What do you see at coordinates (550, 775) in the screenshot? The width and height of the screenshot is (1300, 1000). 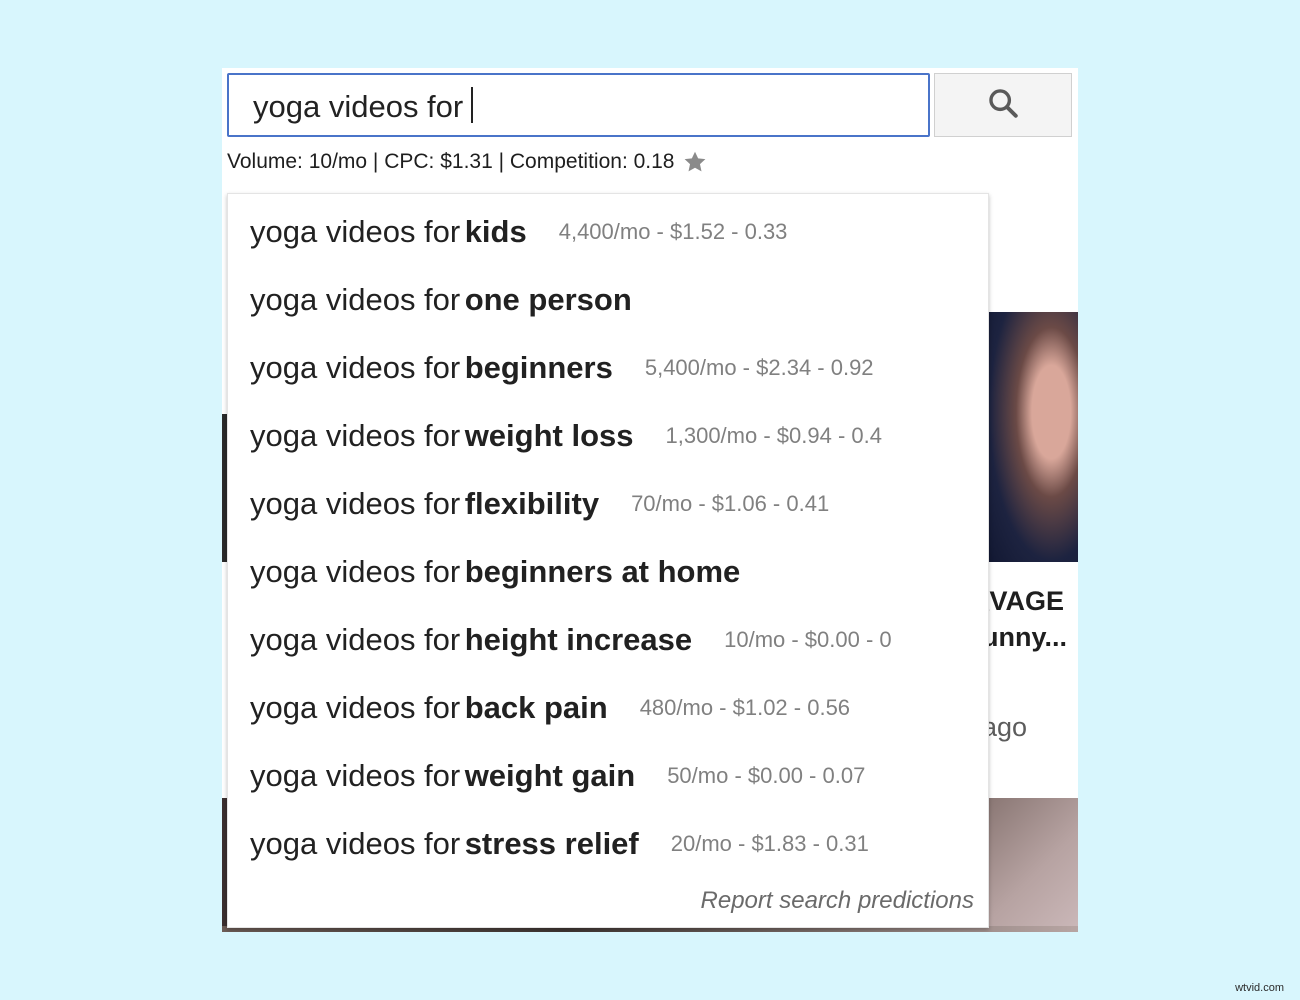 I see `suggestion-completion: weight gain` at bounding box center [550, 775].